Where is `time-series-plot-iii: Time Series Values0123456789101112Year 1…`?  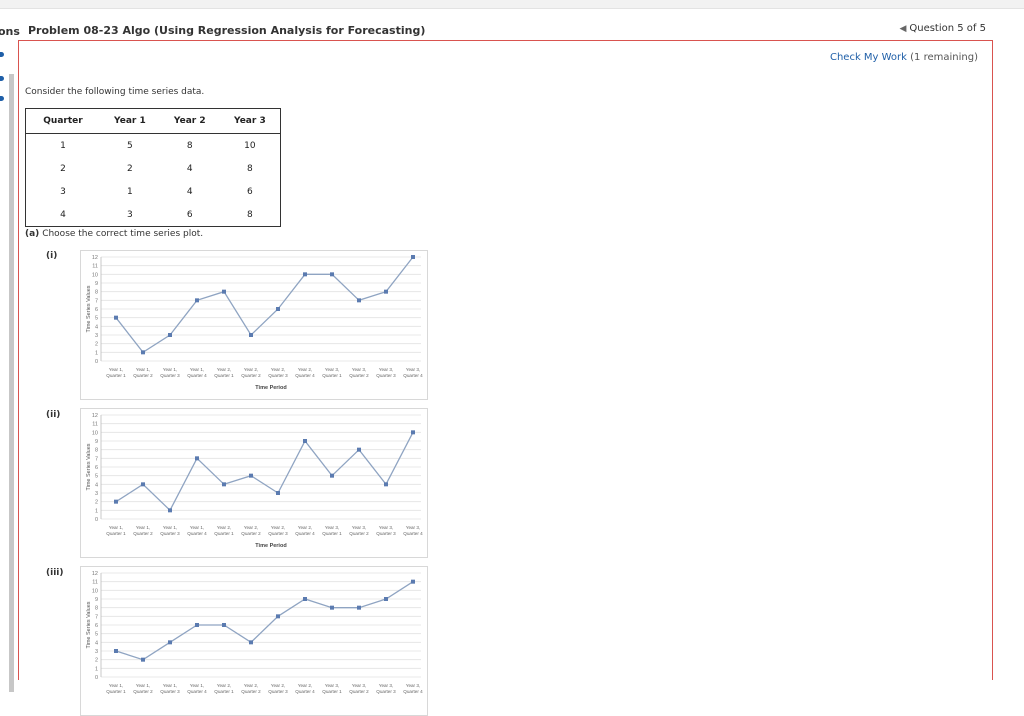 time-series-plot-iii: Time Series Values0123456789101112Year 1… is located at coordinates (254, 632).